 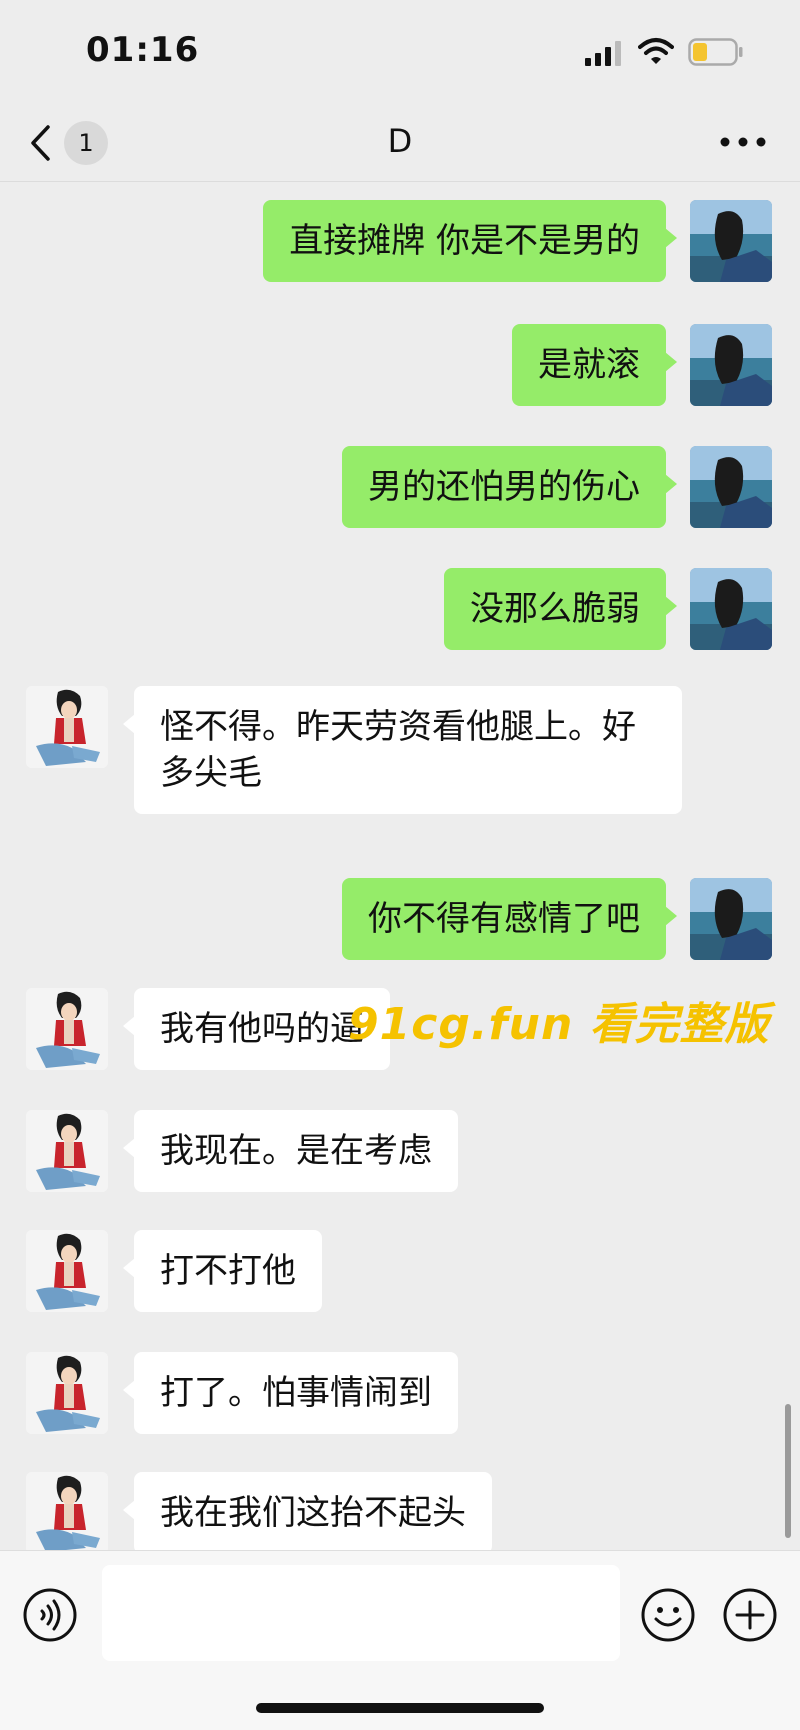 I want to click on home-indicator, so click(x=400, y=1708).